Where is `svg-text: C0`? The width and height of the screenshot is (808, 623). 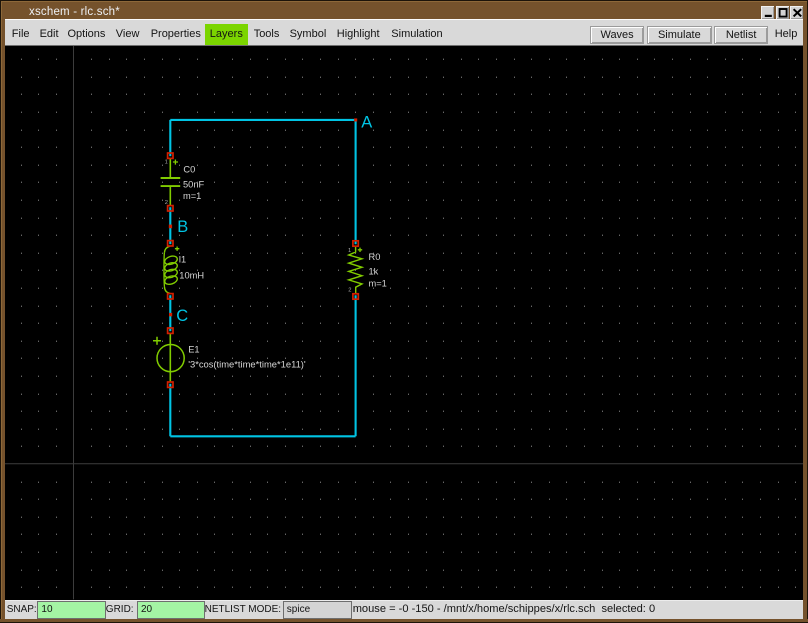
svg-text: C0 is located at coordinates (189, 170).